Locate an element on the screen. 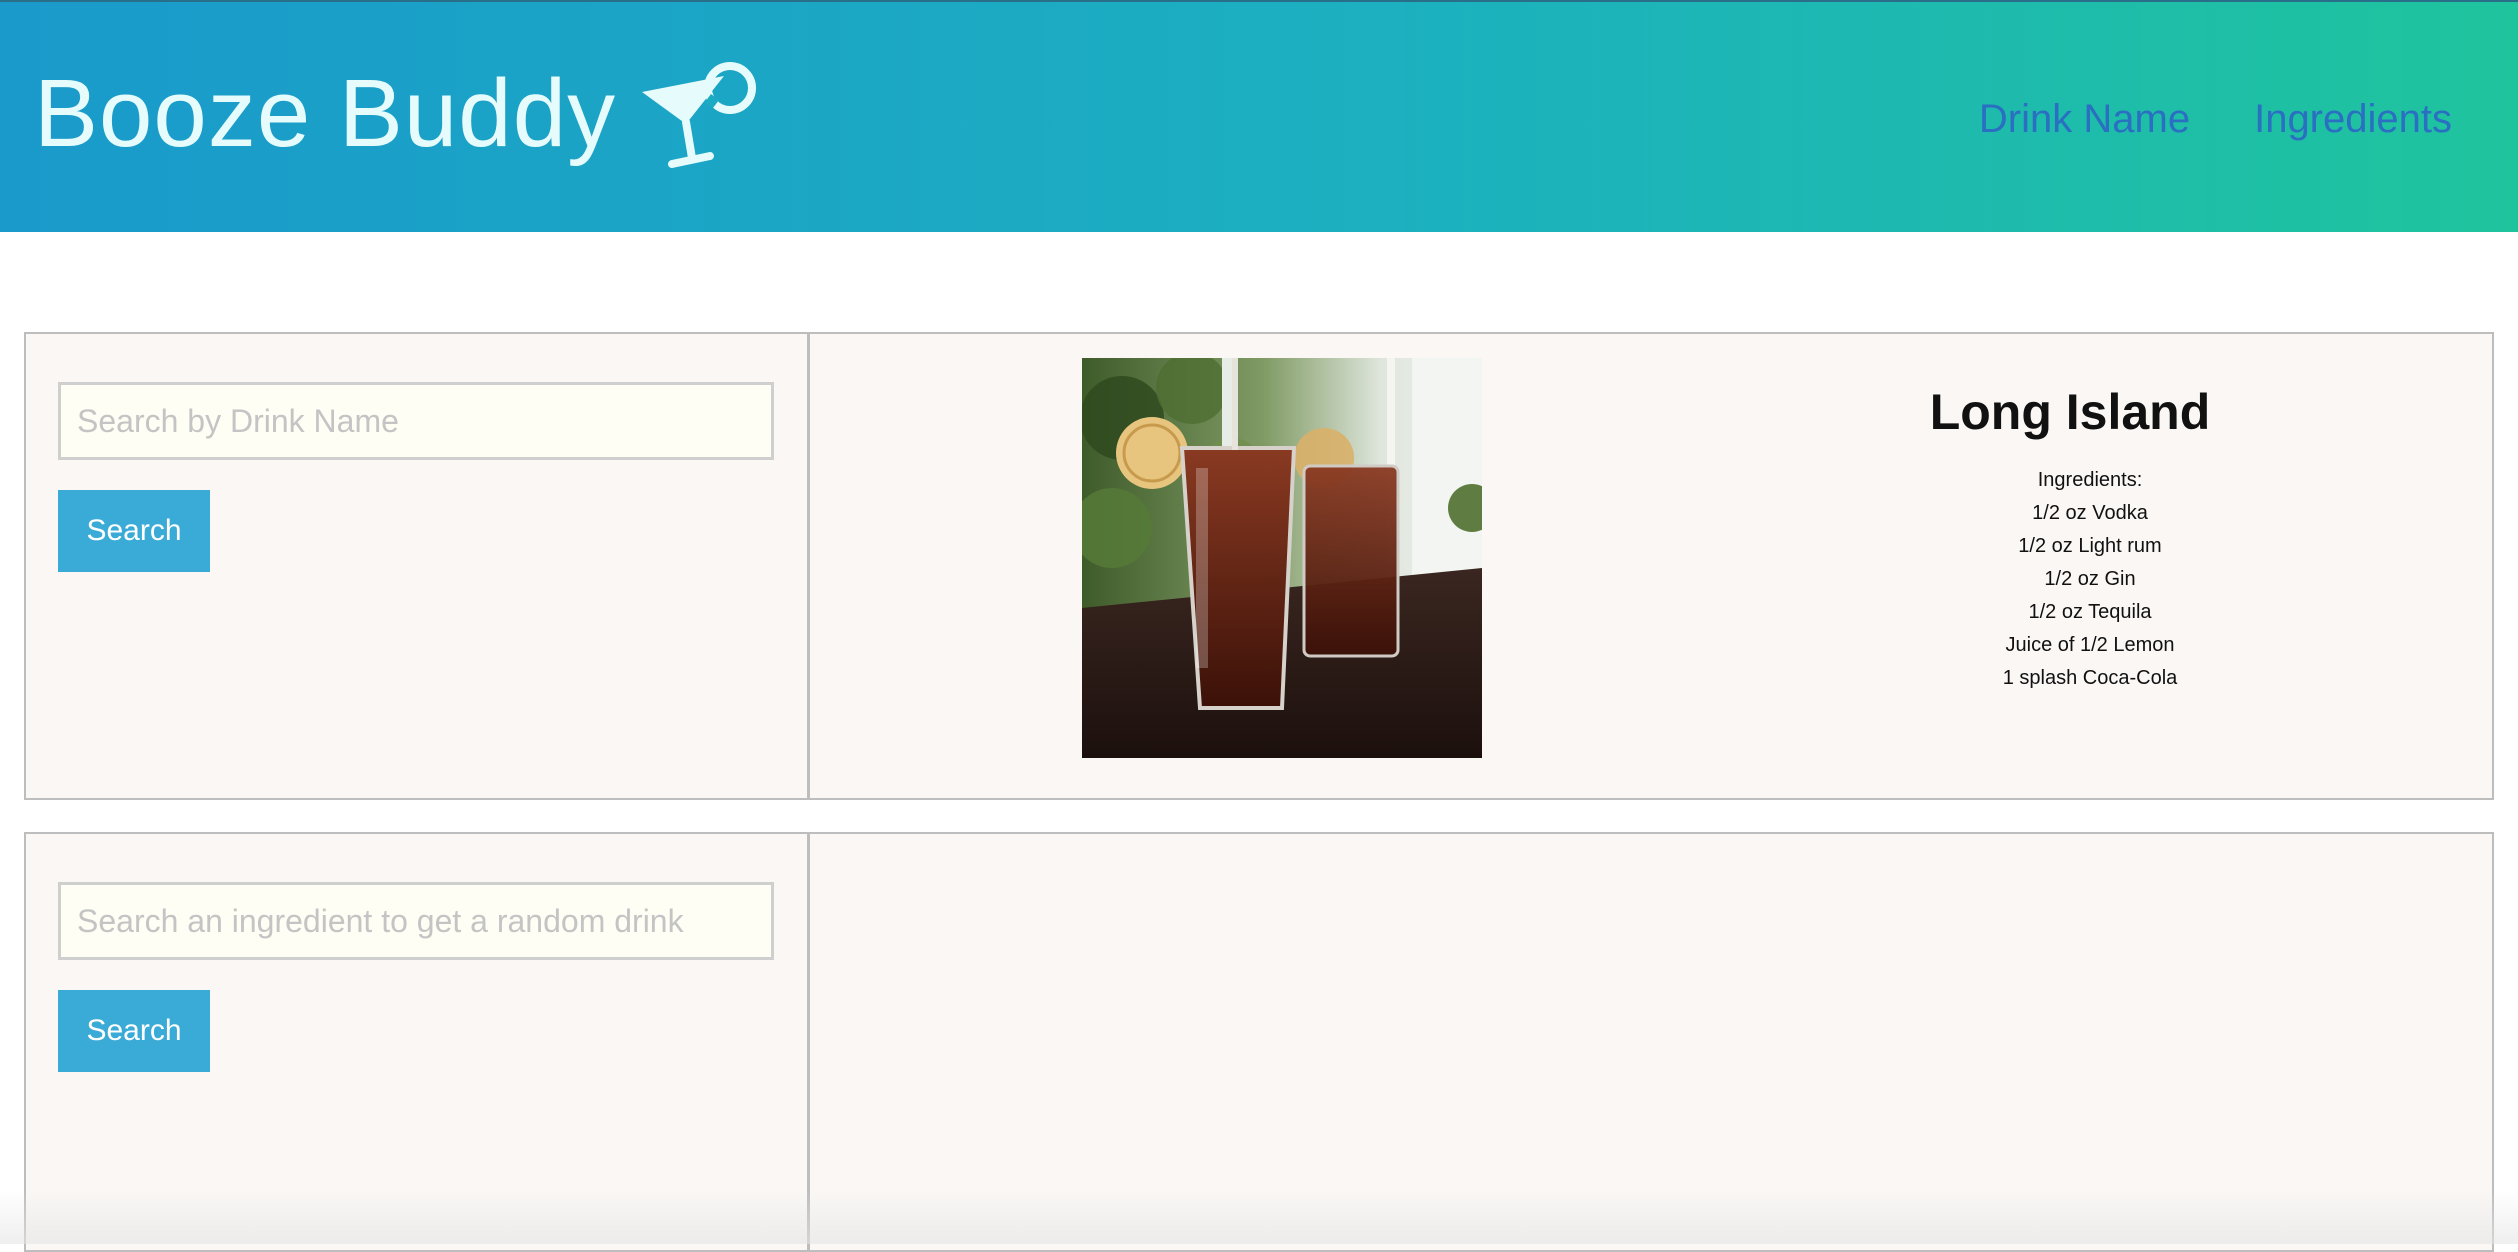  ingredient-item: 1/2 oz Gin is located at coordinates (2090, 579).